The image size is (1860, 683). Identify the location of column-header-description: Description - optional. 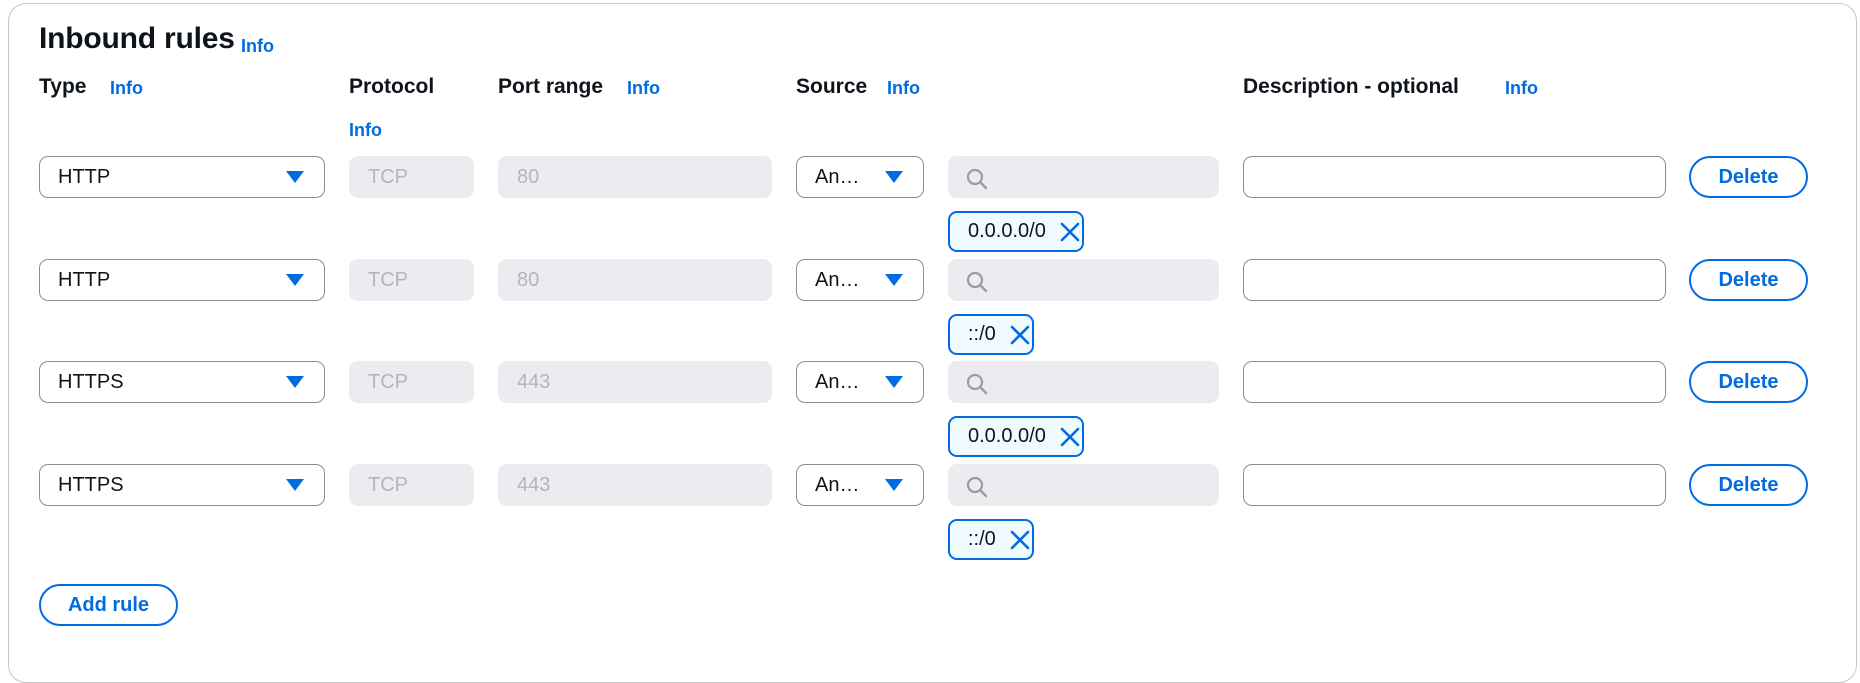
(1351, 86).